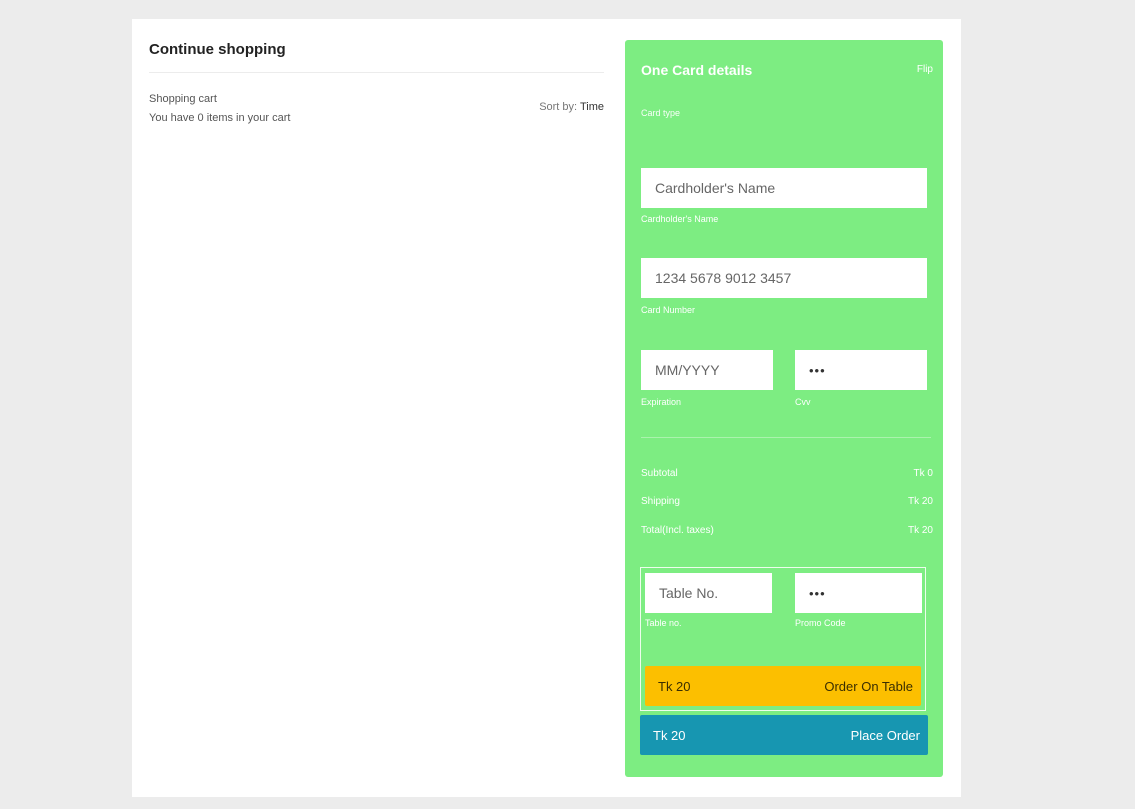  Describe the element at coordinates (784, 278) in the screenshot. I see `card-number-input: 1234 5678 9012 3457` at that location.